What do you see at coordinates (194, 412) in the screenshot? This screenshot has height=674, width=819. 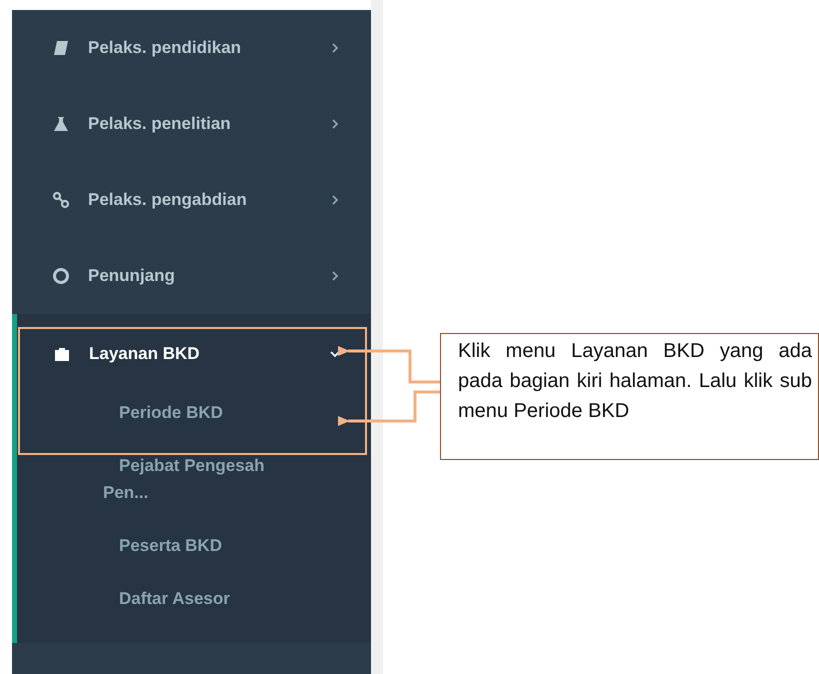 I see `submenu-item: Periode BKD` at bounding box center [194, 412].